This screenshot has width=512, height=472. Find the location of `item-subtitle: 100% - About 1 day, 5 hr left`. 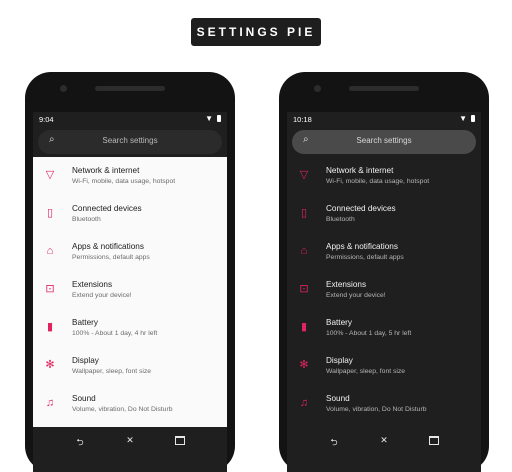

item-subtitle: 100% - About 1 day, 5 hr left is located at coordinates (369, 333).